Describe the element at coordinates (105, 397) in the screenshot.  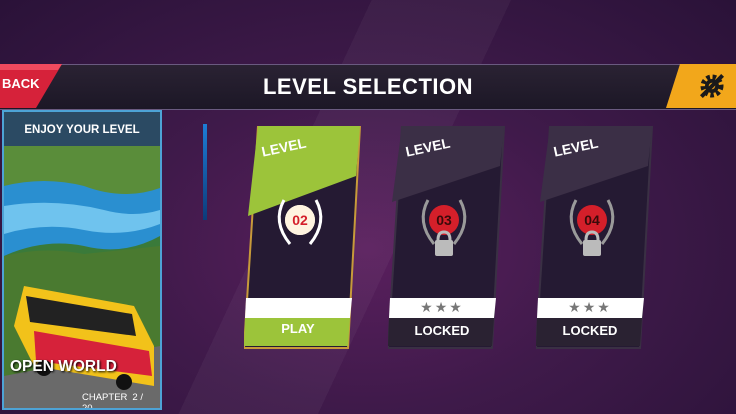
I see `chapter-count-label: CHAPTER` at that location.